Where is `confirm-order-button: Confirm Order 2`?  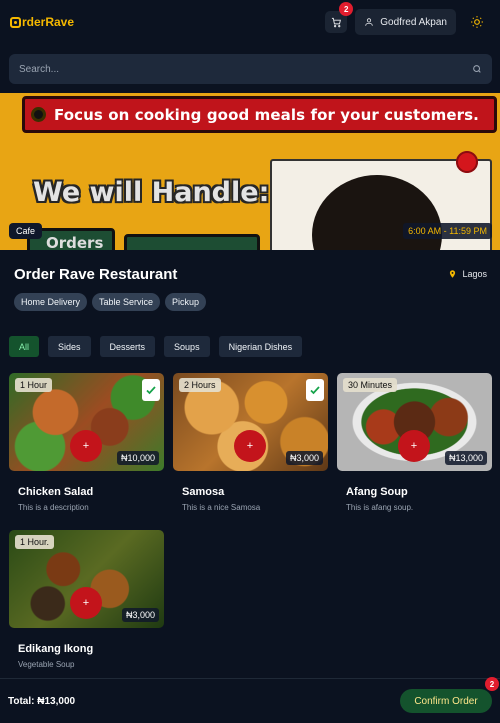 confirm-order-button: Confirm Order 2 is located at coordinates (449, 695).